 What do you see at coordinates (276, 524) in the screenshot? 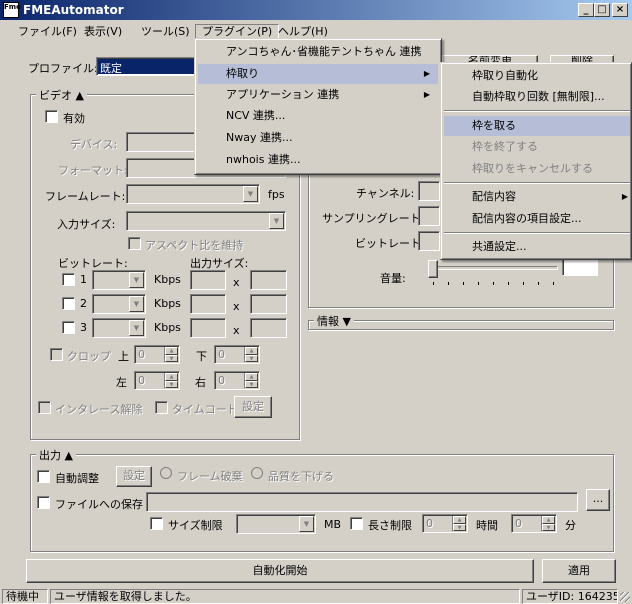
I see `size-limit-combo: ▼` at bounding box center [276, 524].